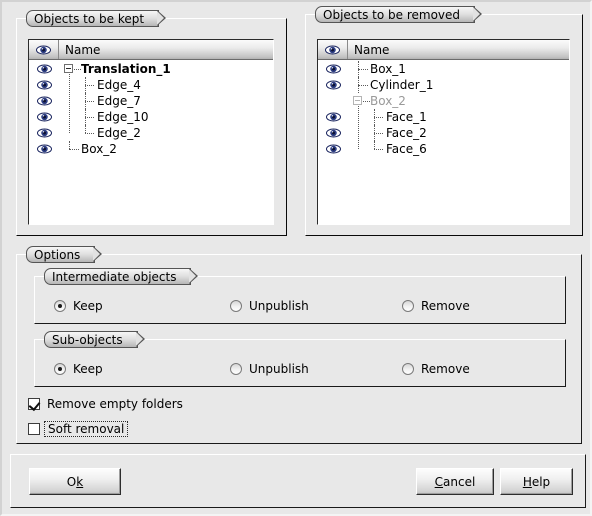 Image resolution: width=592 pixels, height=516 pixels. I want to click on help-button: Help, so click(536, 481).